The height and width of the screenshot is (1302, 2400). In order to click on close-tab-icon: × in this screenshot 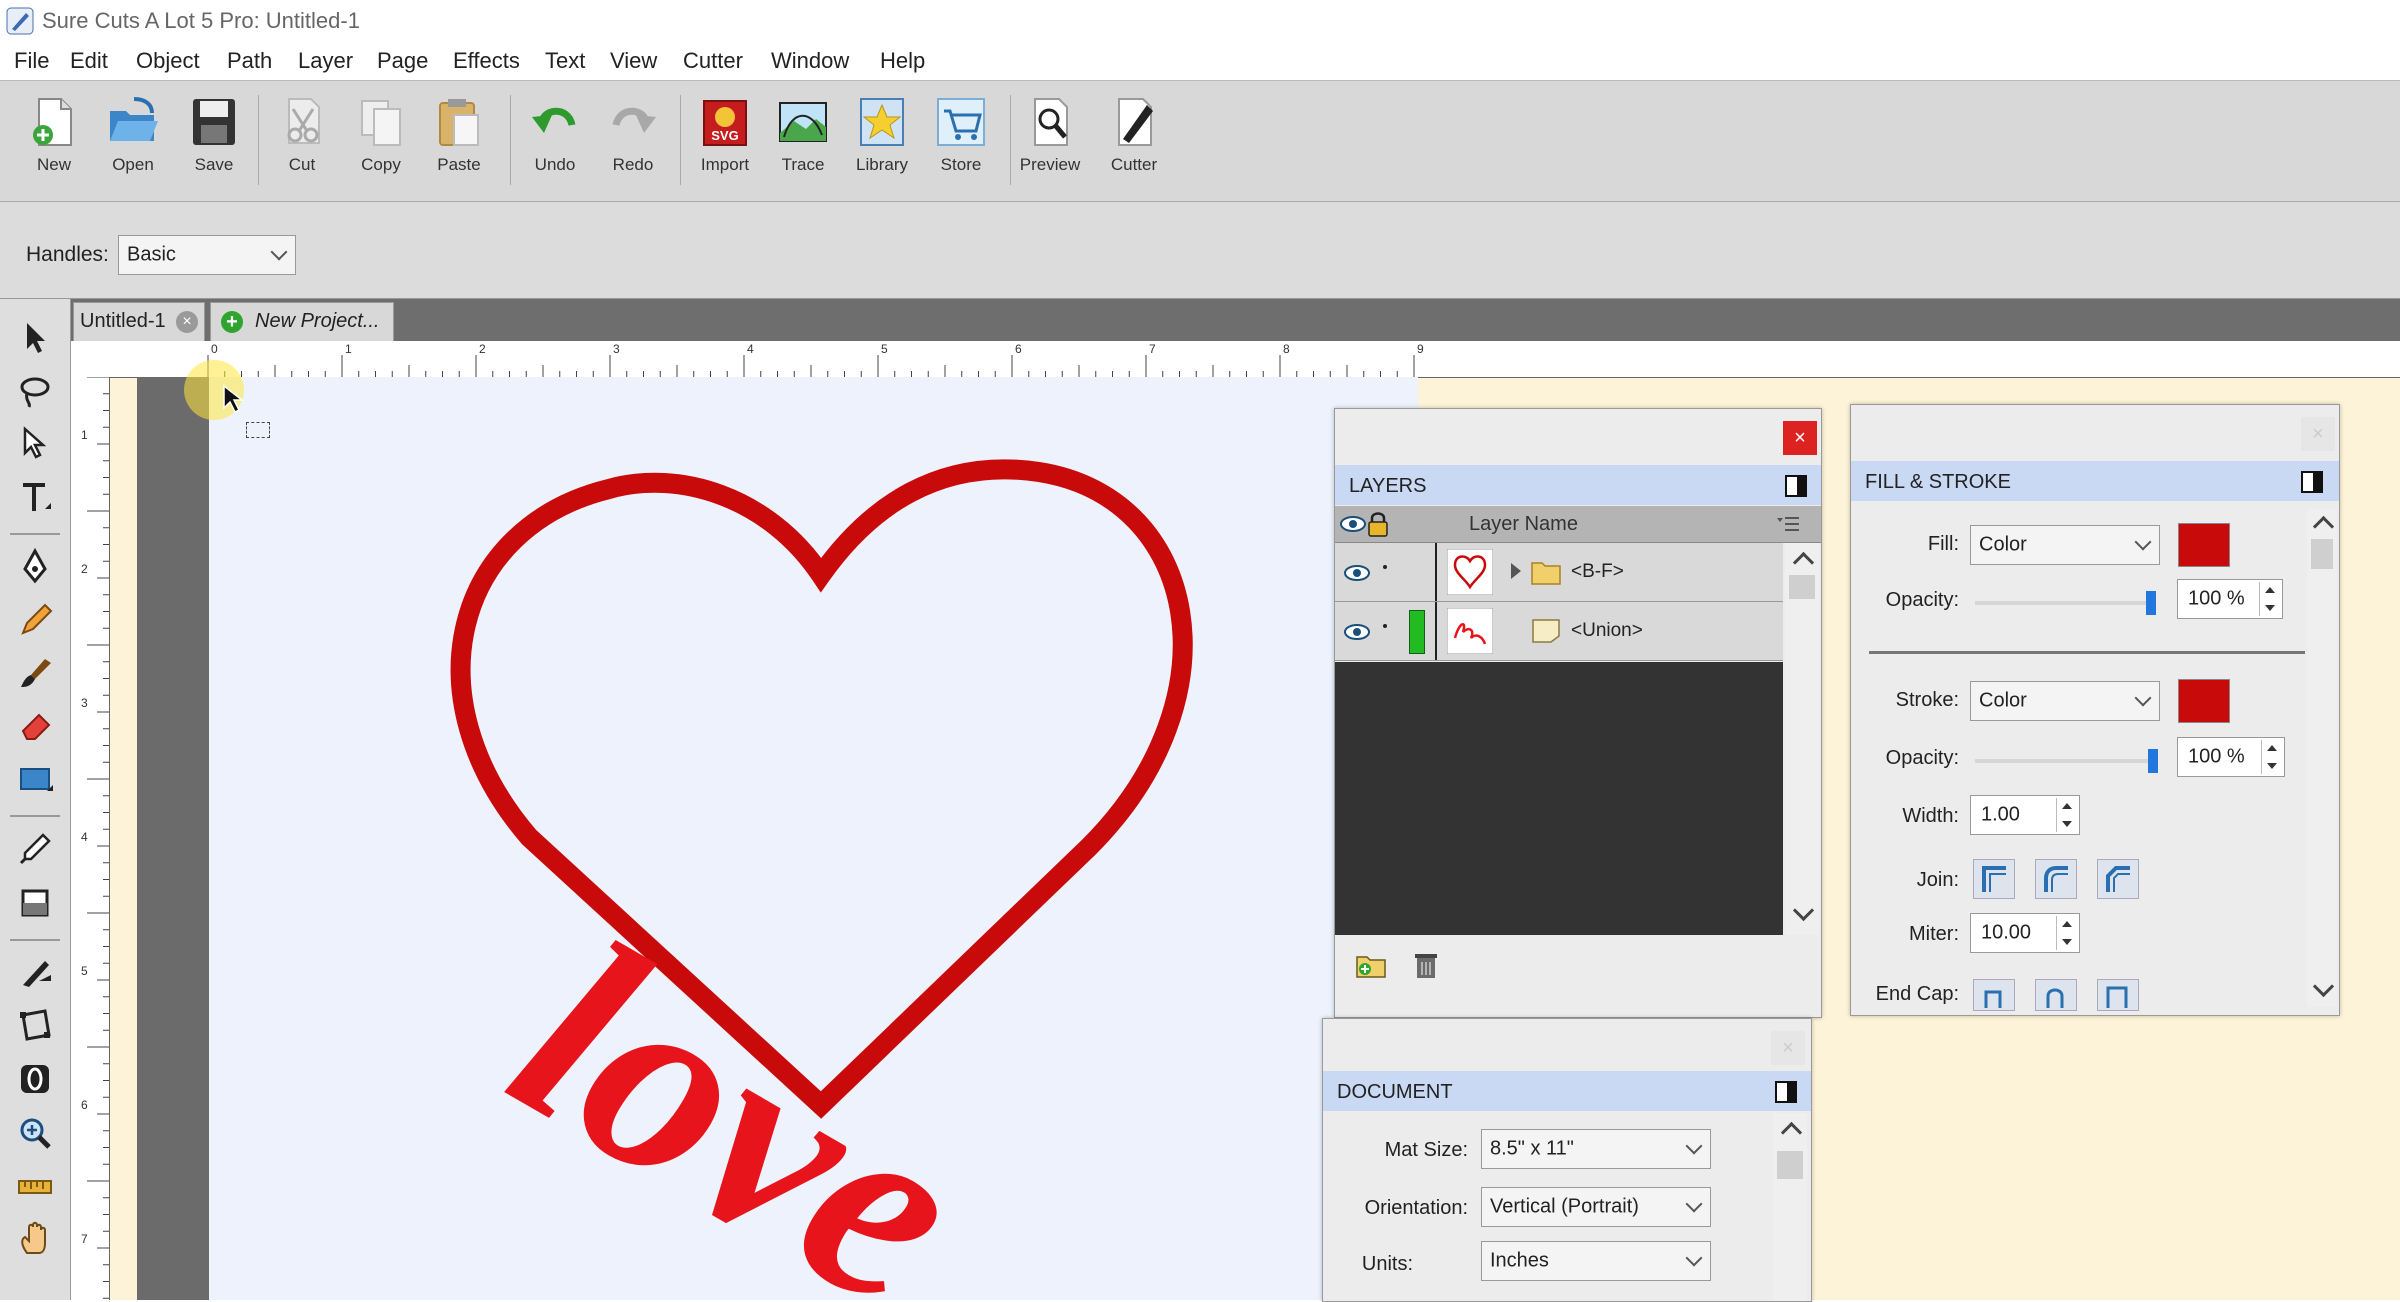, I will do `click(187, 322)`.